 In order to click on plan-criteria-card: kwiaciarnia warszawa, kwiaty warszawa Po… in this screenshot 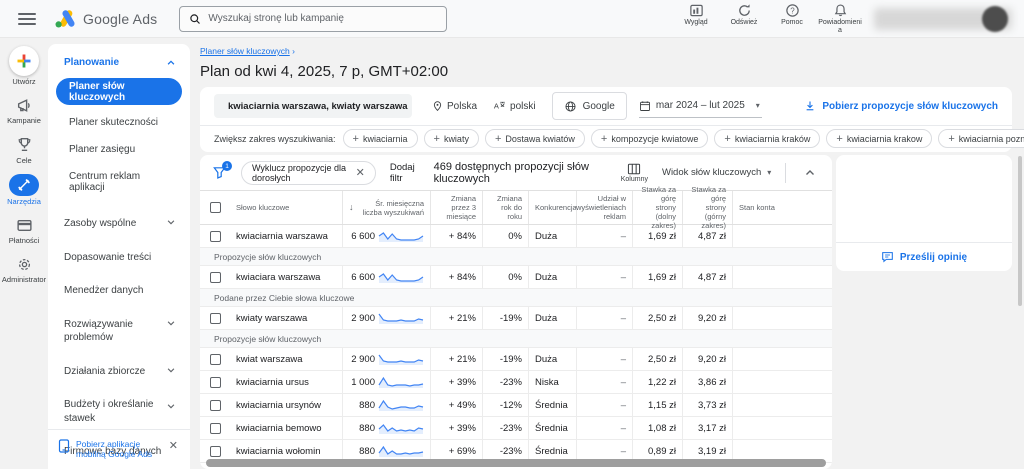, I will do `click(612, 119)`.